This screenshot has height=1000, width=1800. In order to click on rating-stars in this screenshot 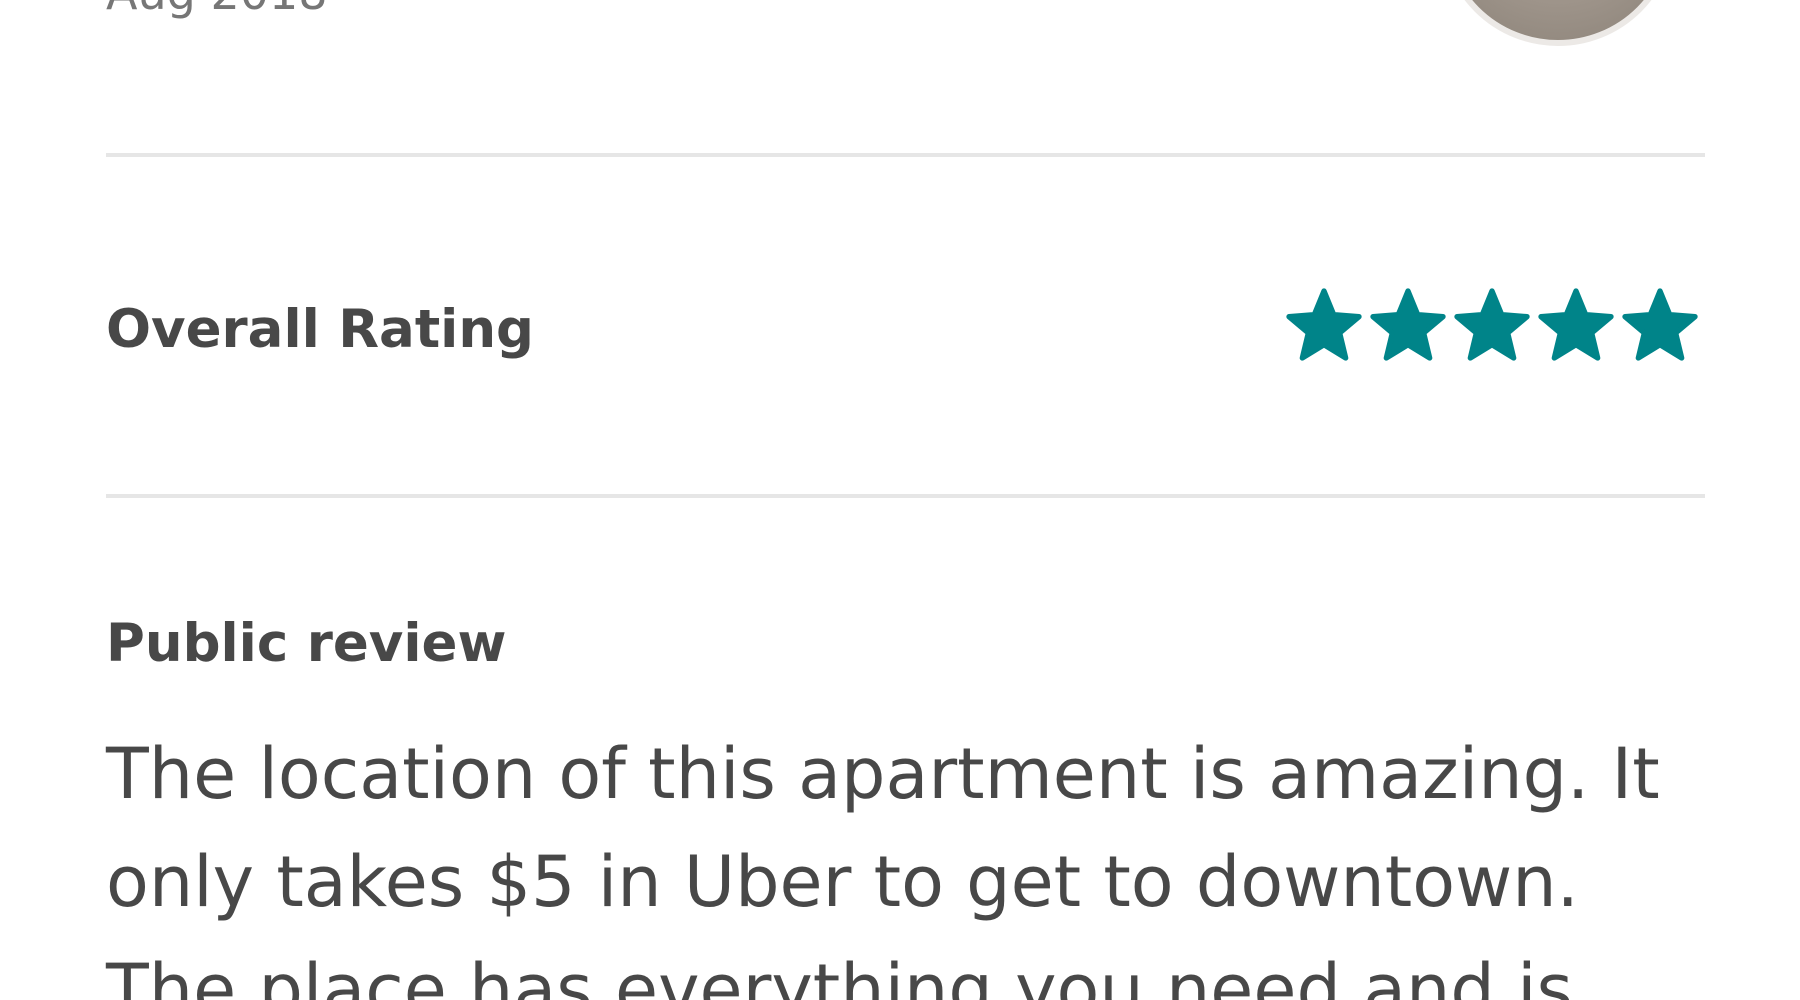, I will do `click(1492, 326)`.